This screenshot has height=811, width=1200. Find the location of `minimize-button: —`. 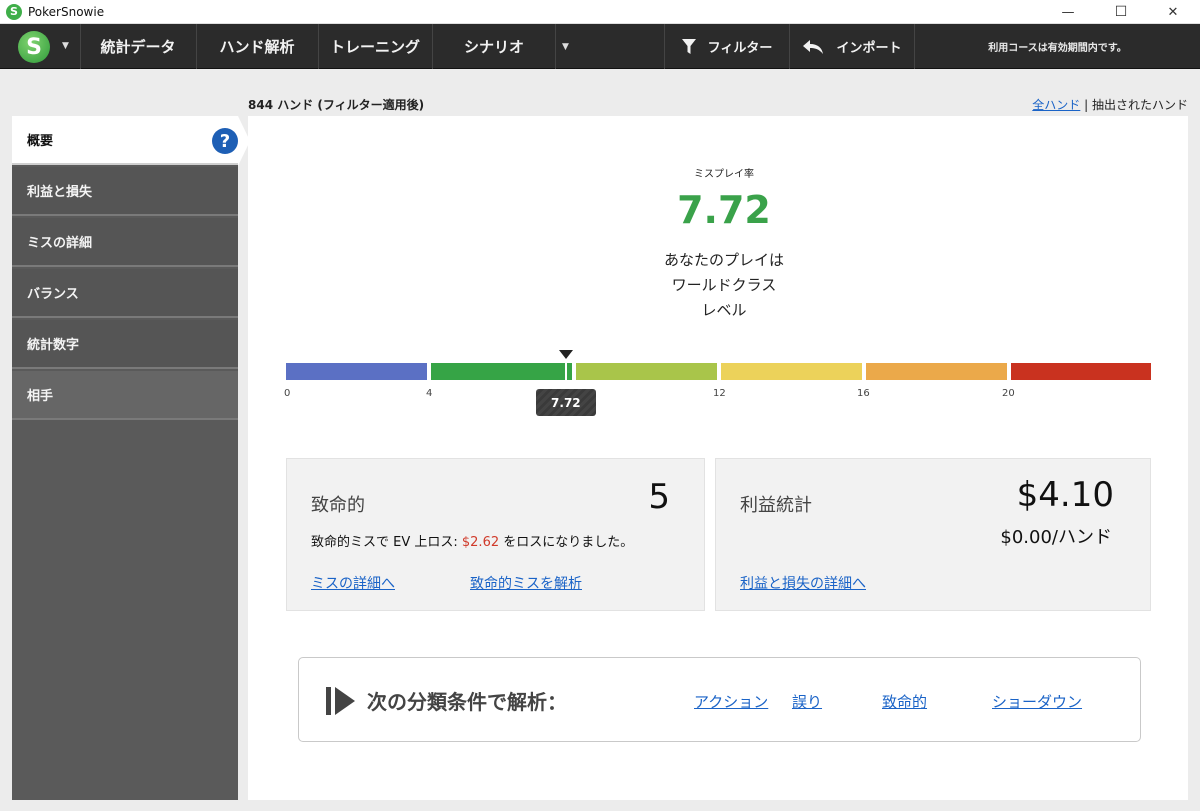

minimize-button: — is located at coordinates (1068, 12).